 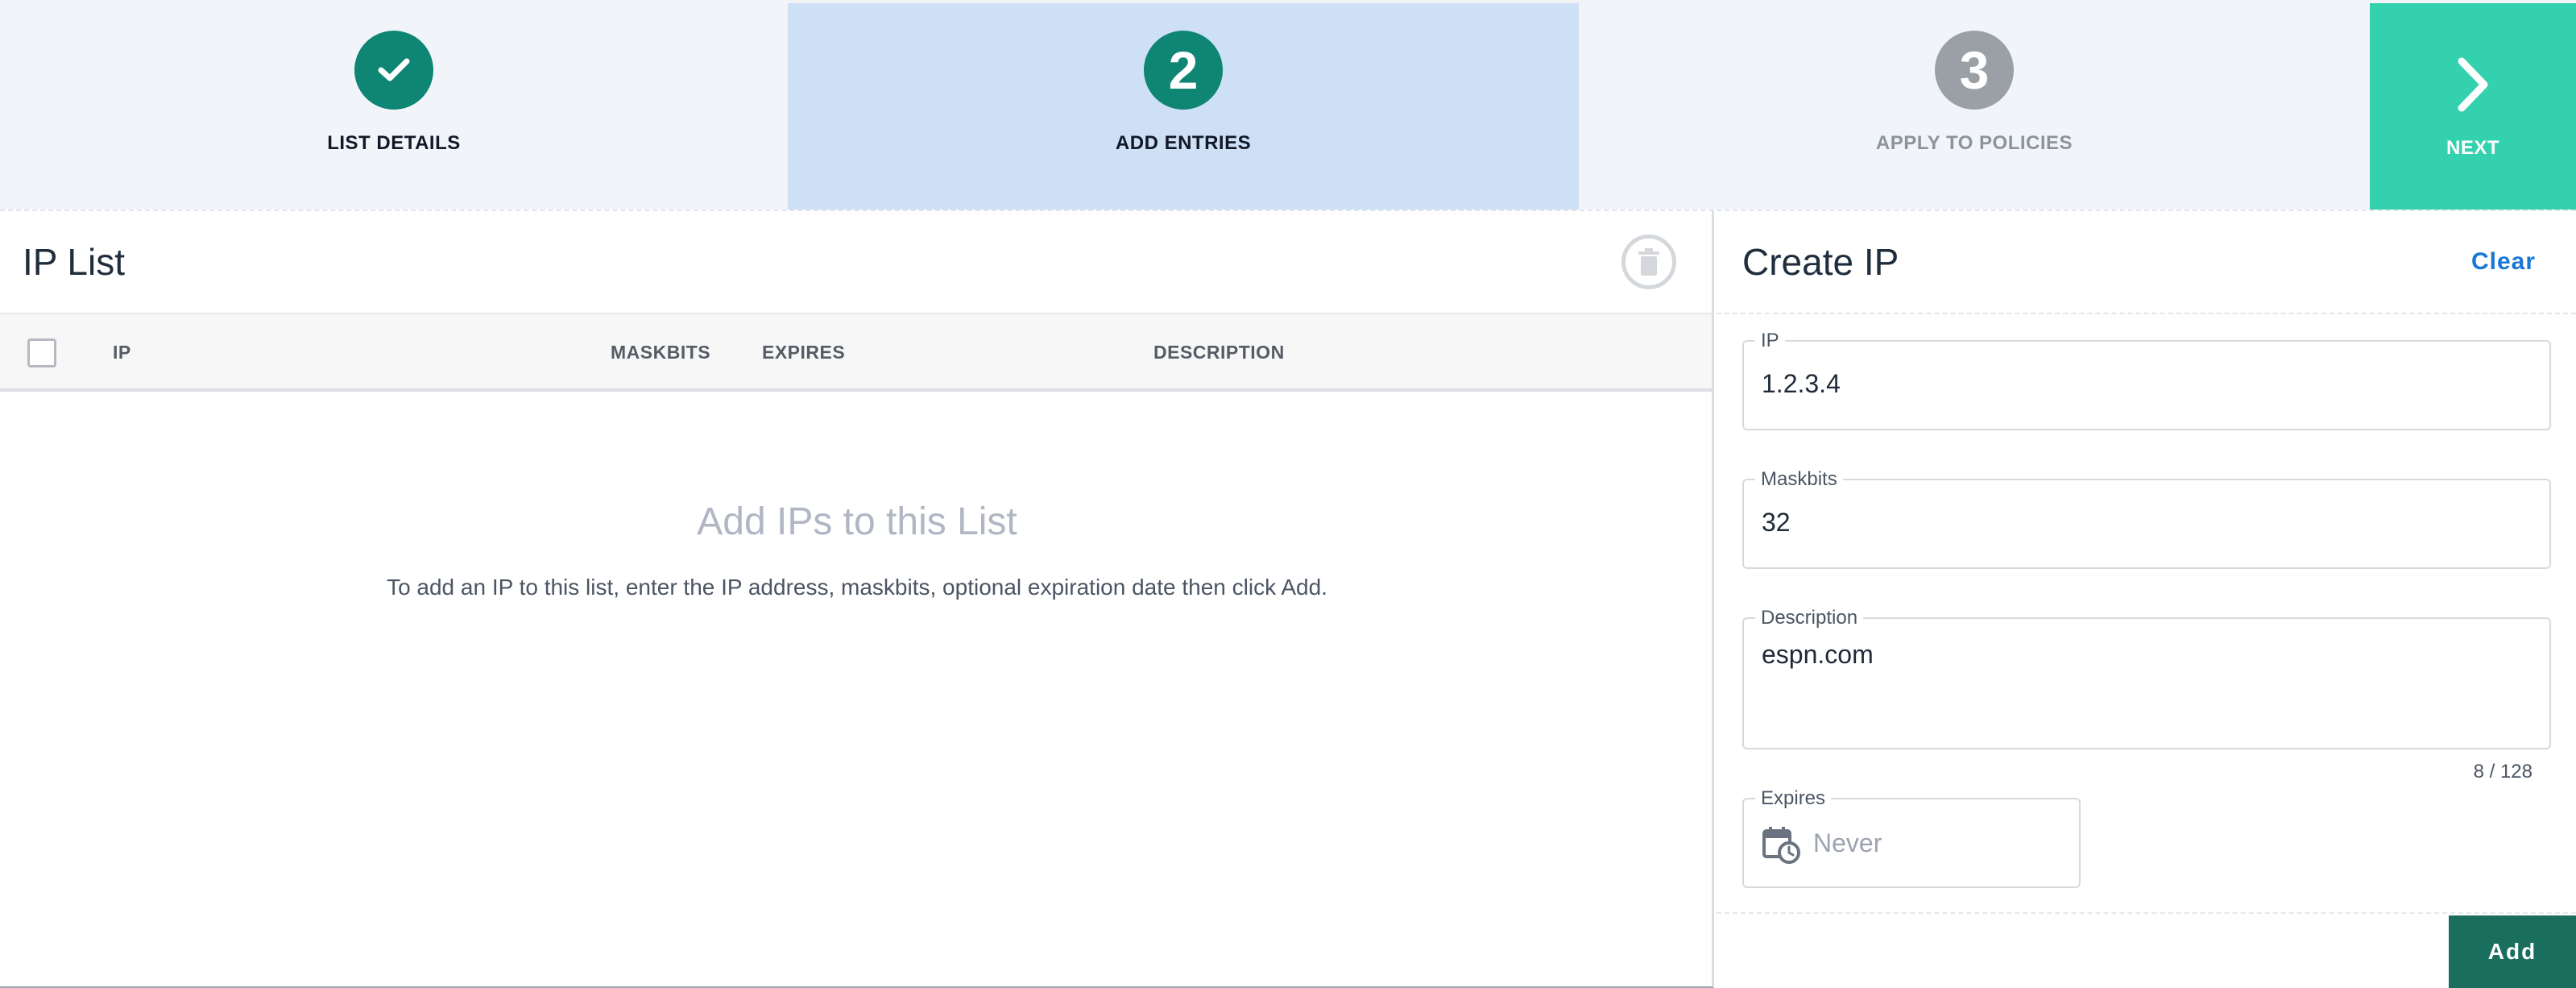 I want to click on step-label: APPLY TO POLICIES, so click(x=1974, y=143).